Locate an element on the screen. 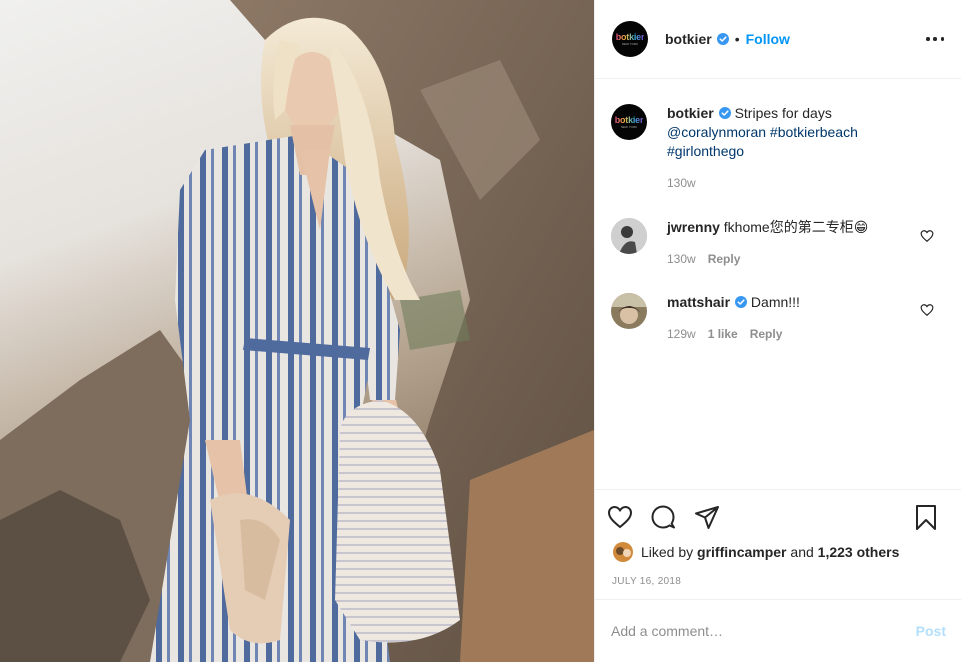 The image size is (961, 662). liker-avatar is located at coordinates (623, 552).